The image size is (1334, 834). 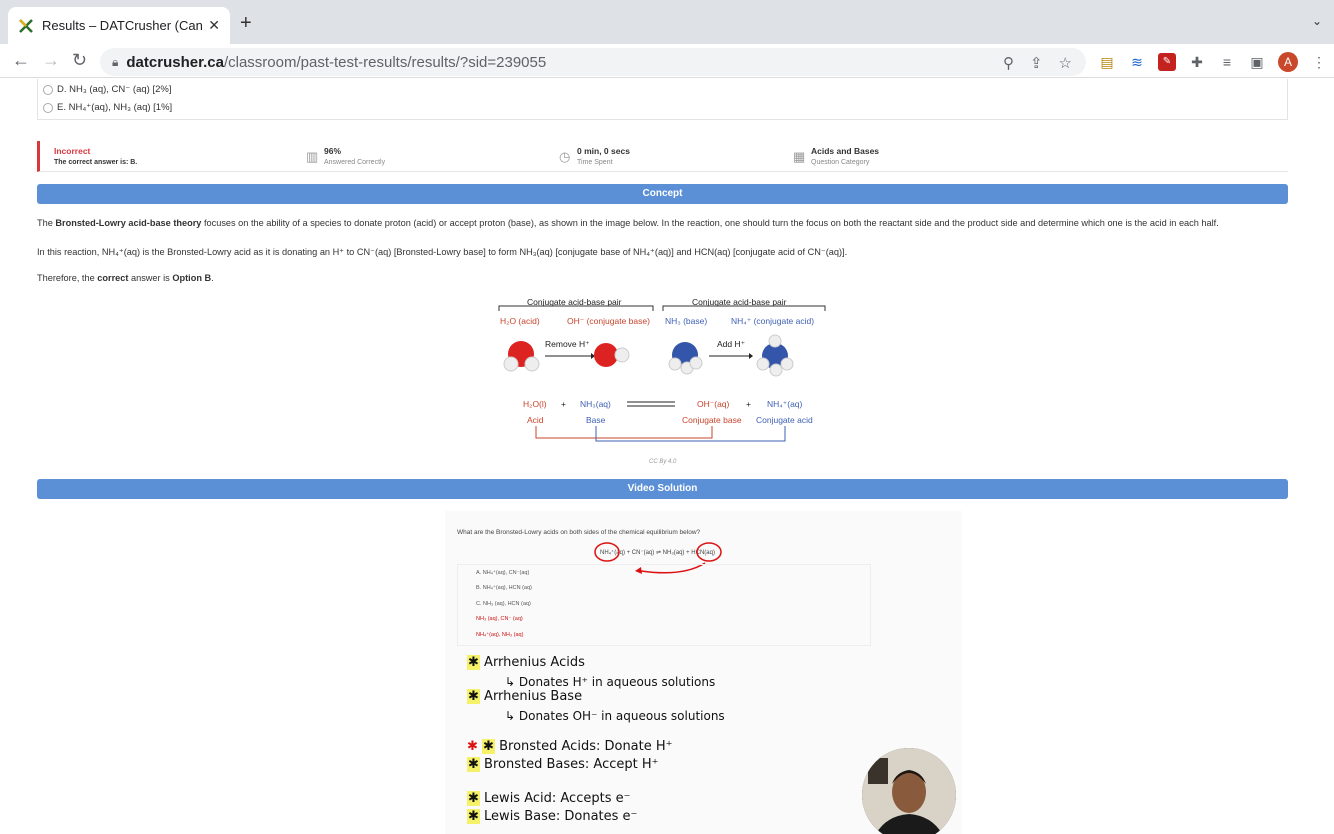 What do you see at coordinates (836, 156) in the screenshot?
I see `category-stat: ▦ Acids and Bases Question Category` at bounding box center [836, 156].